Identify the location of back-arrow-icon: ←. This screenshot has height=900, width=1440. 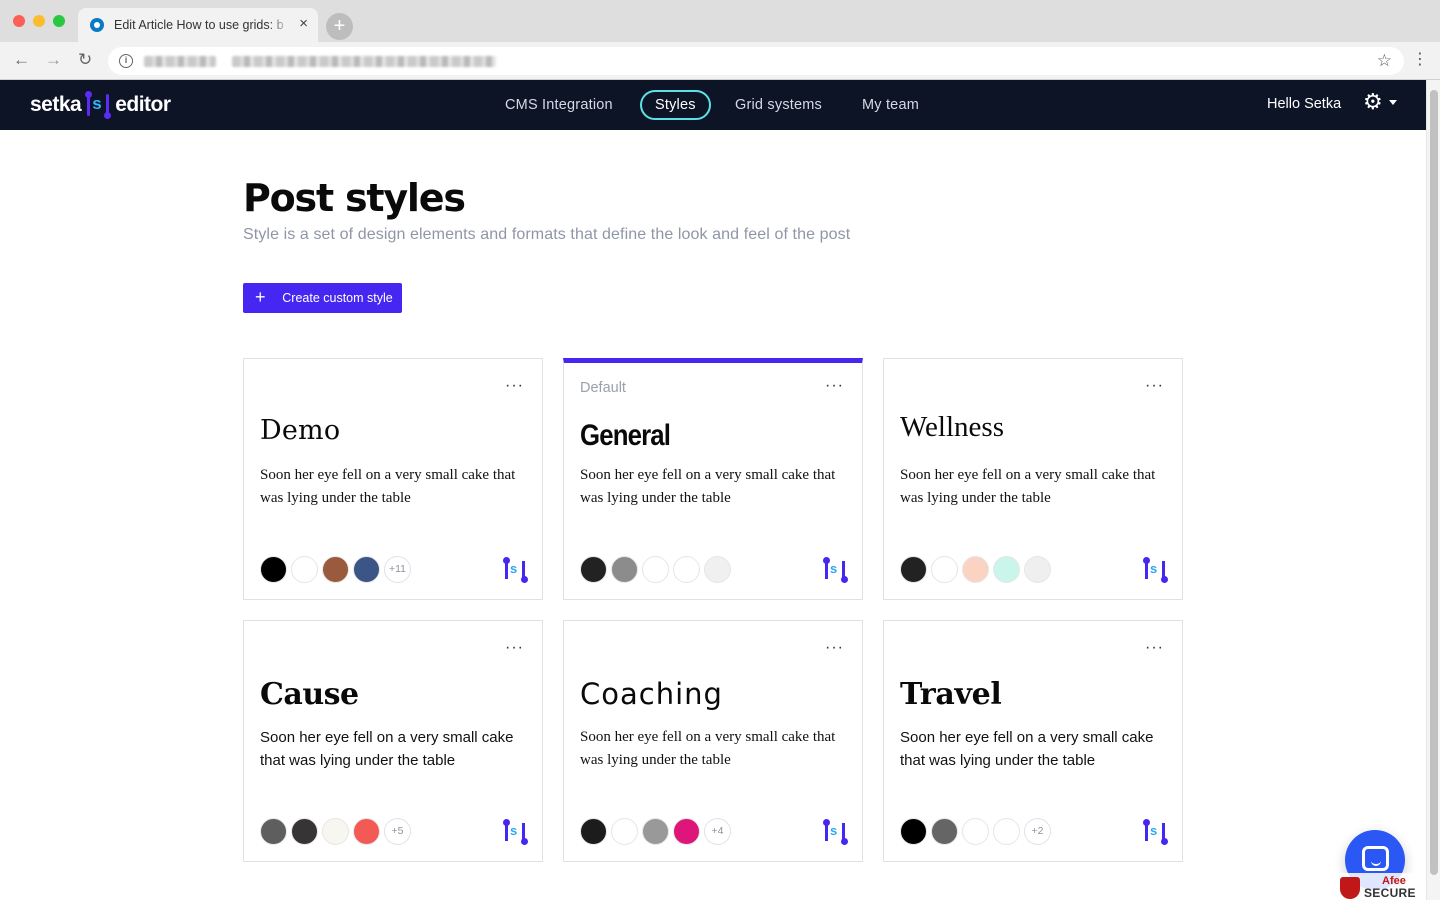
(21, 59).